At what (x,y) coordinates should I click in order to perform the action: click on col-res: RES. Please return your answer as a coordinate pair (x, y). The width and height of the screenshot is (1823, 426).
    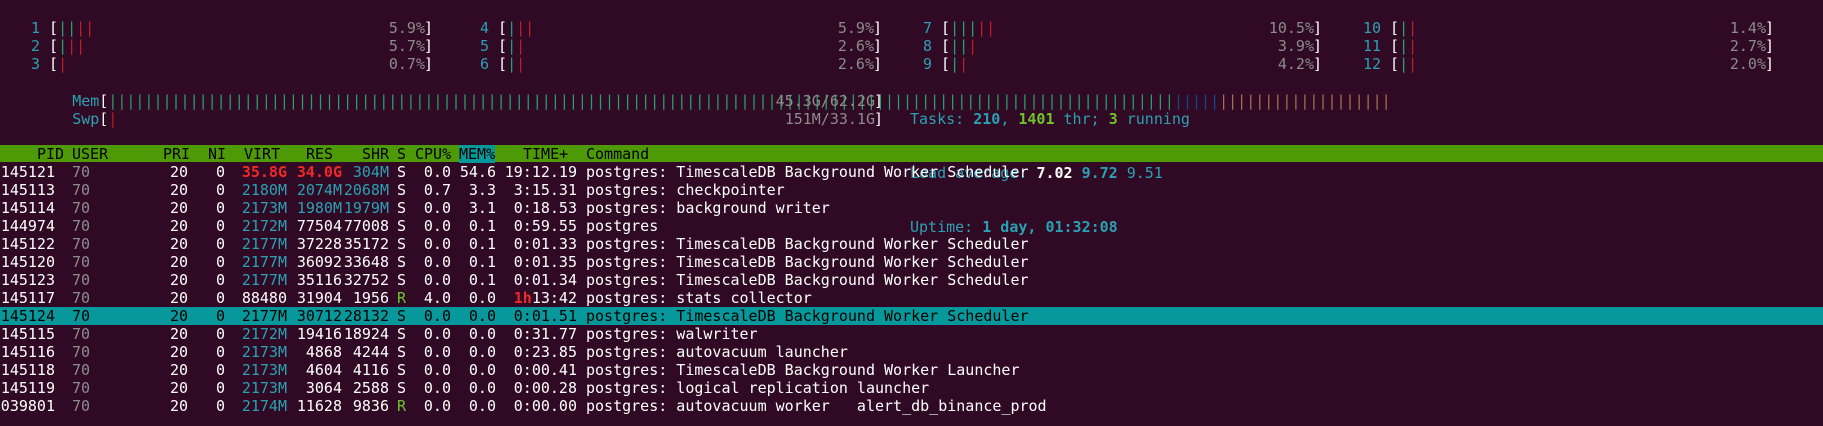
    Looking at the image, I should click on (319, 154).